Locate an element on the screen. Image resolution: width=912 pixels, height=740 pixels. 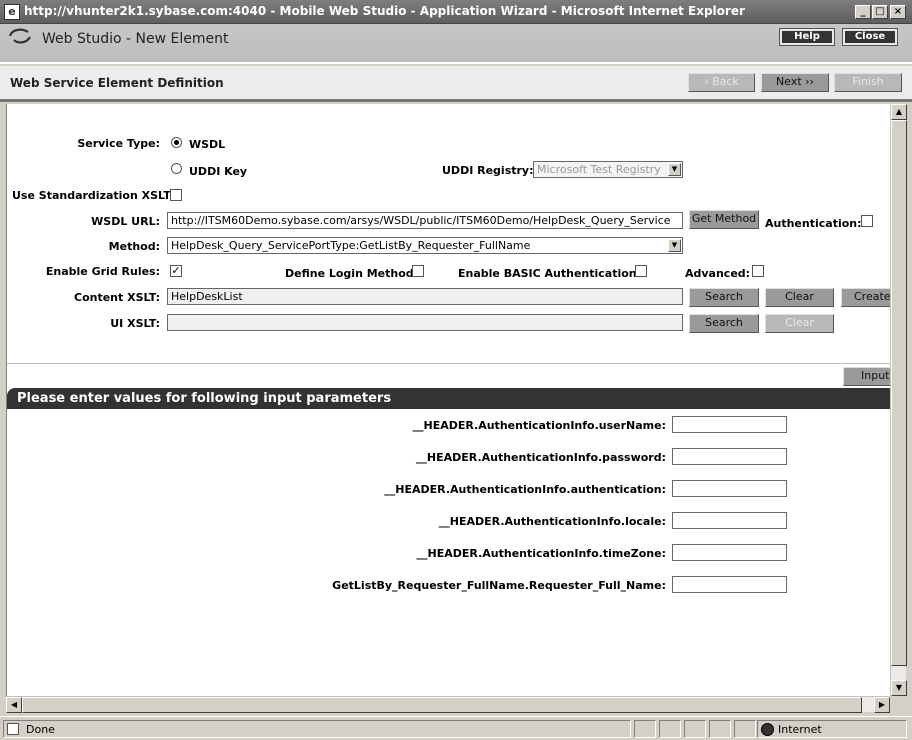
status-text-panel: Done is located at coordinates (317, 729).